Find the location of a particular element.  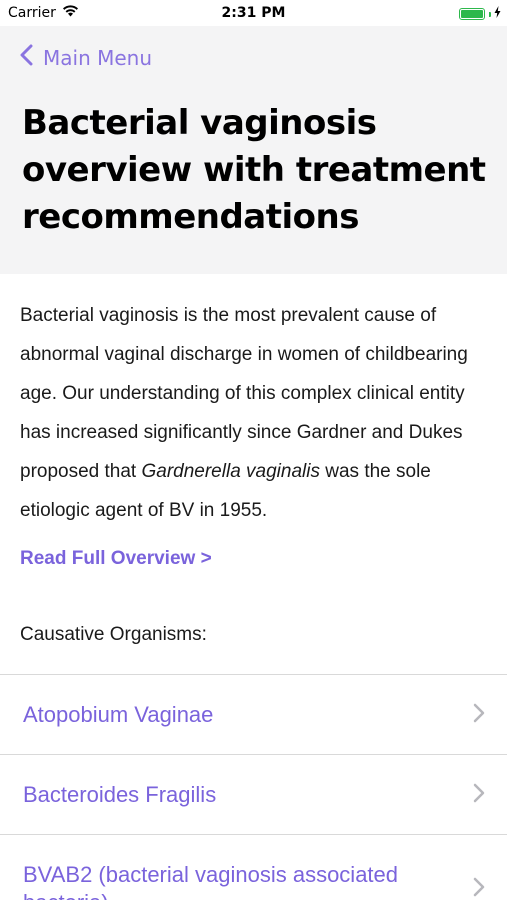

chevron-left-icon is located at coordinates (26, 57).